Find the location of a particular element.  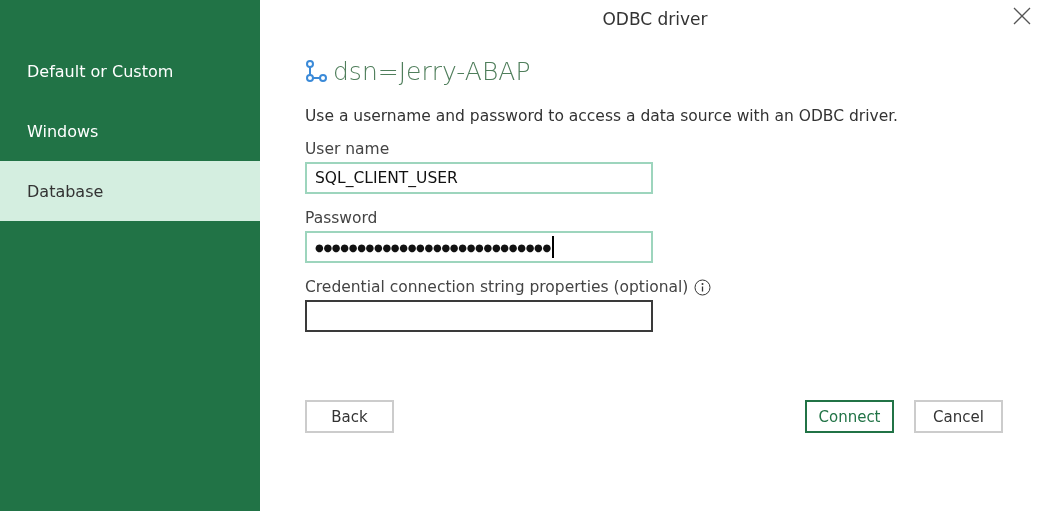

input-field: SQL_CLIENT_USER is located at coordinates (479, 178).